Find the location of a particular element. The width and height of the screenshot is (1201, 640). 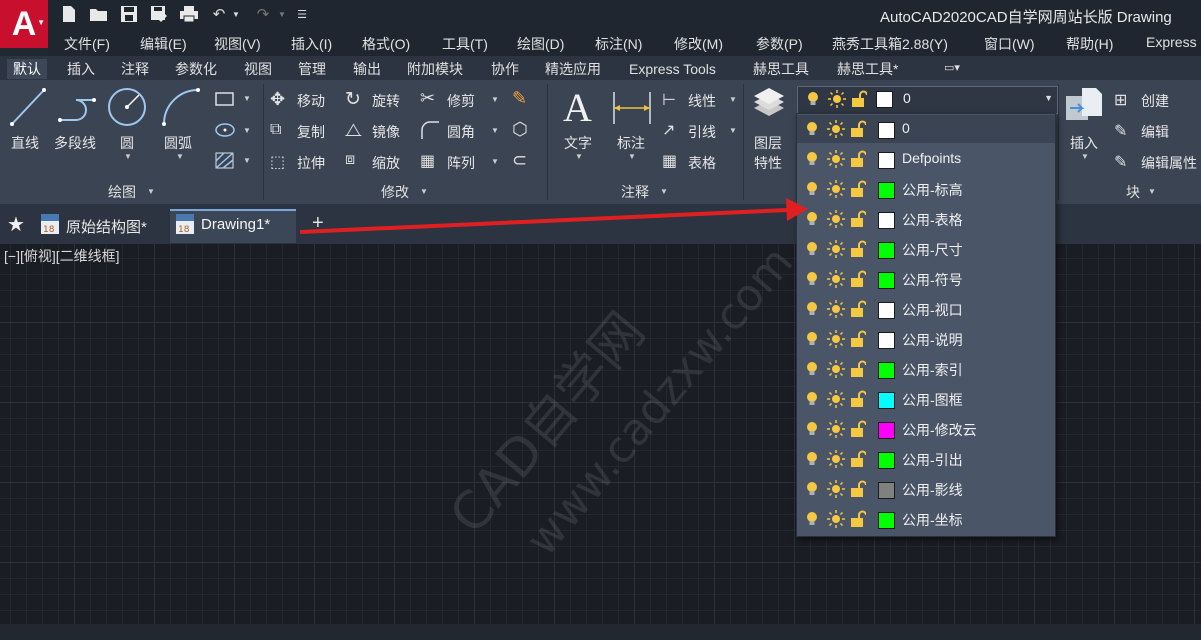

leader-label: 引线 is located at coordinates (702, 132).